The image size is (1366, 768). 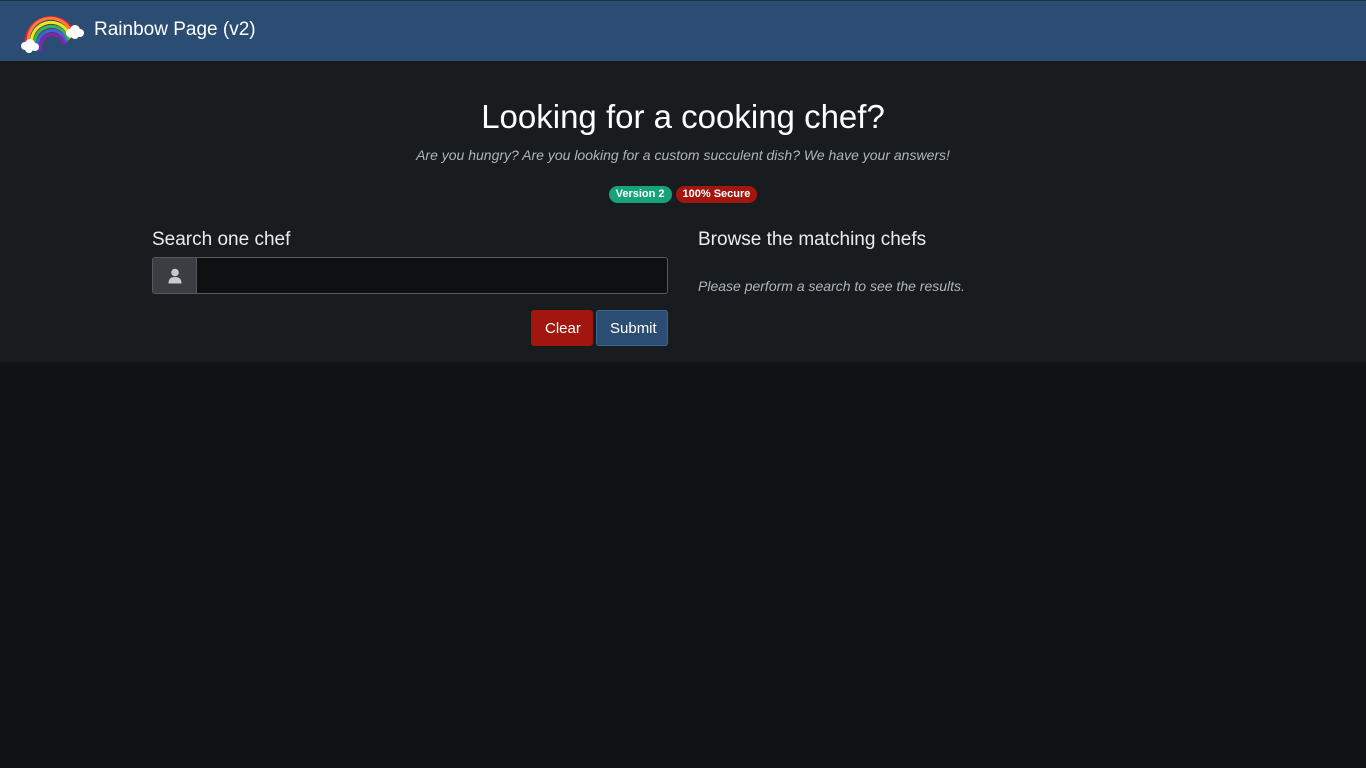 I want to click on search-input-group, so click(x=410, y=275).